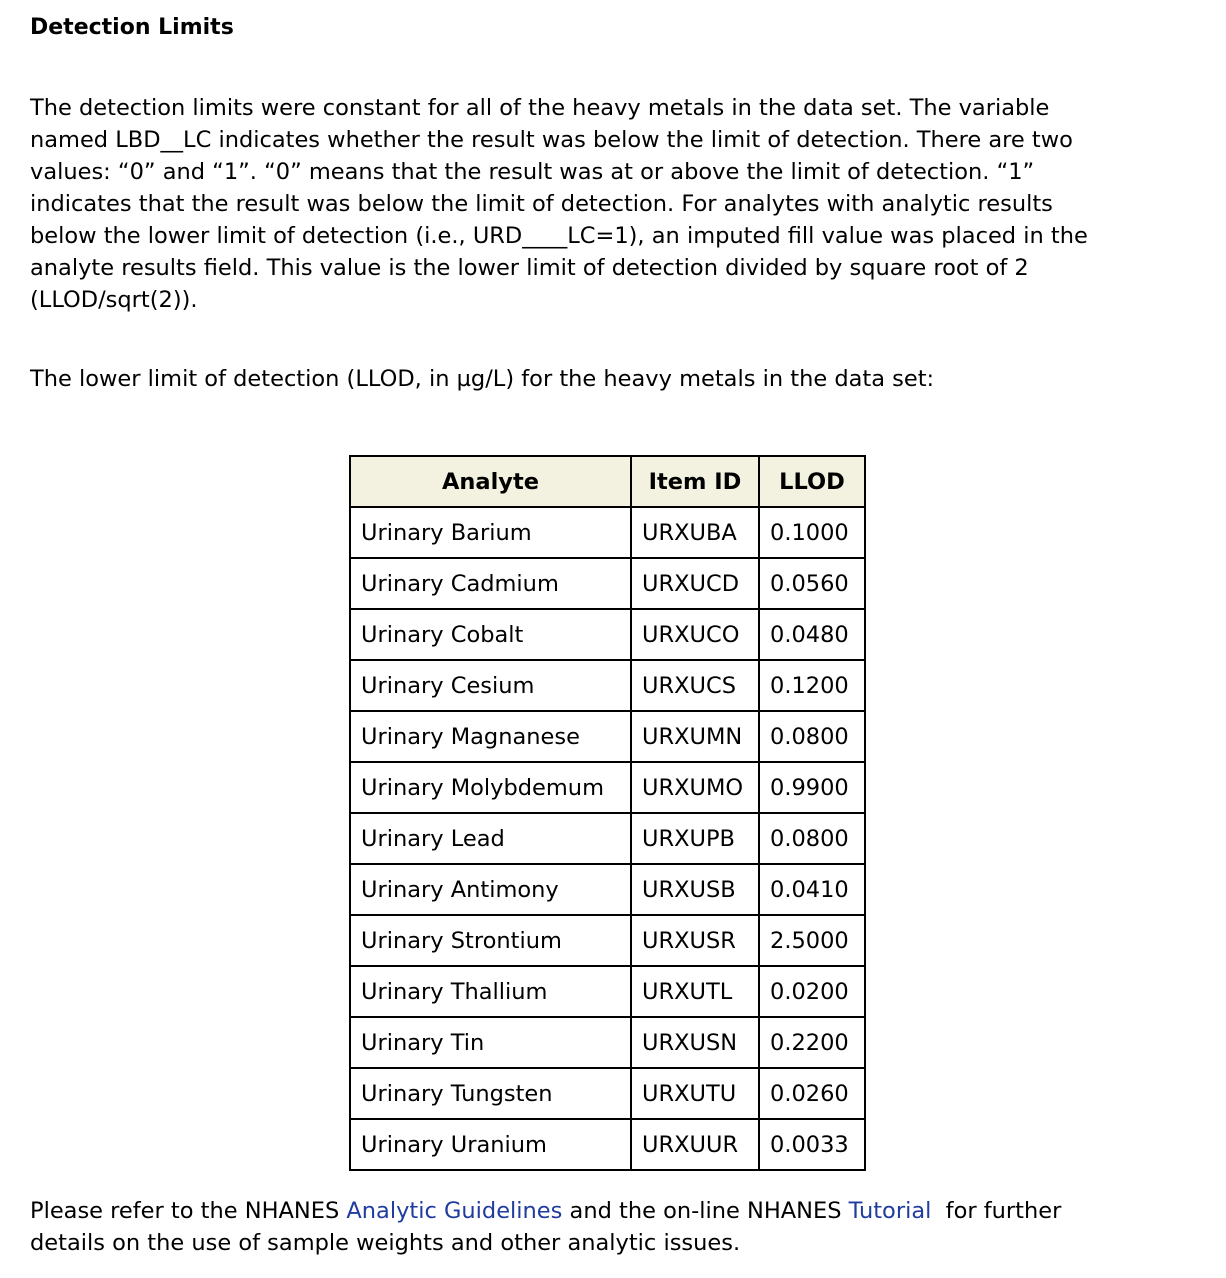 Image resolution: width=1226 pixels, height=1278 pixels. What do you see at coordinates (188, 1211) in the screenshot?
I see `footer-text: Please refer to the NHANES` at bounding box center [188, 1211].